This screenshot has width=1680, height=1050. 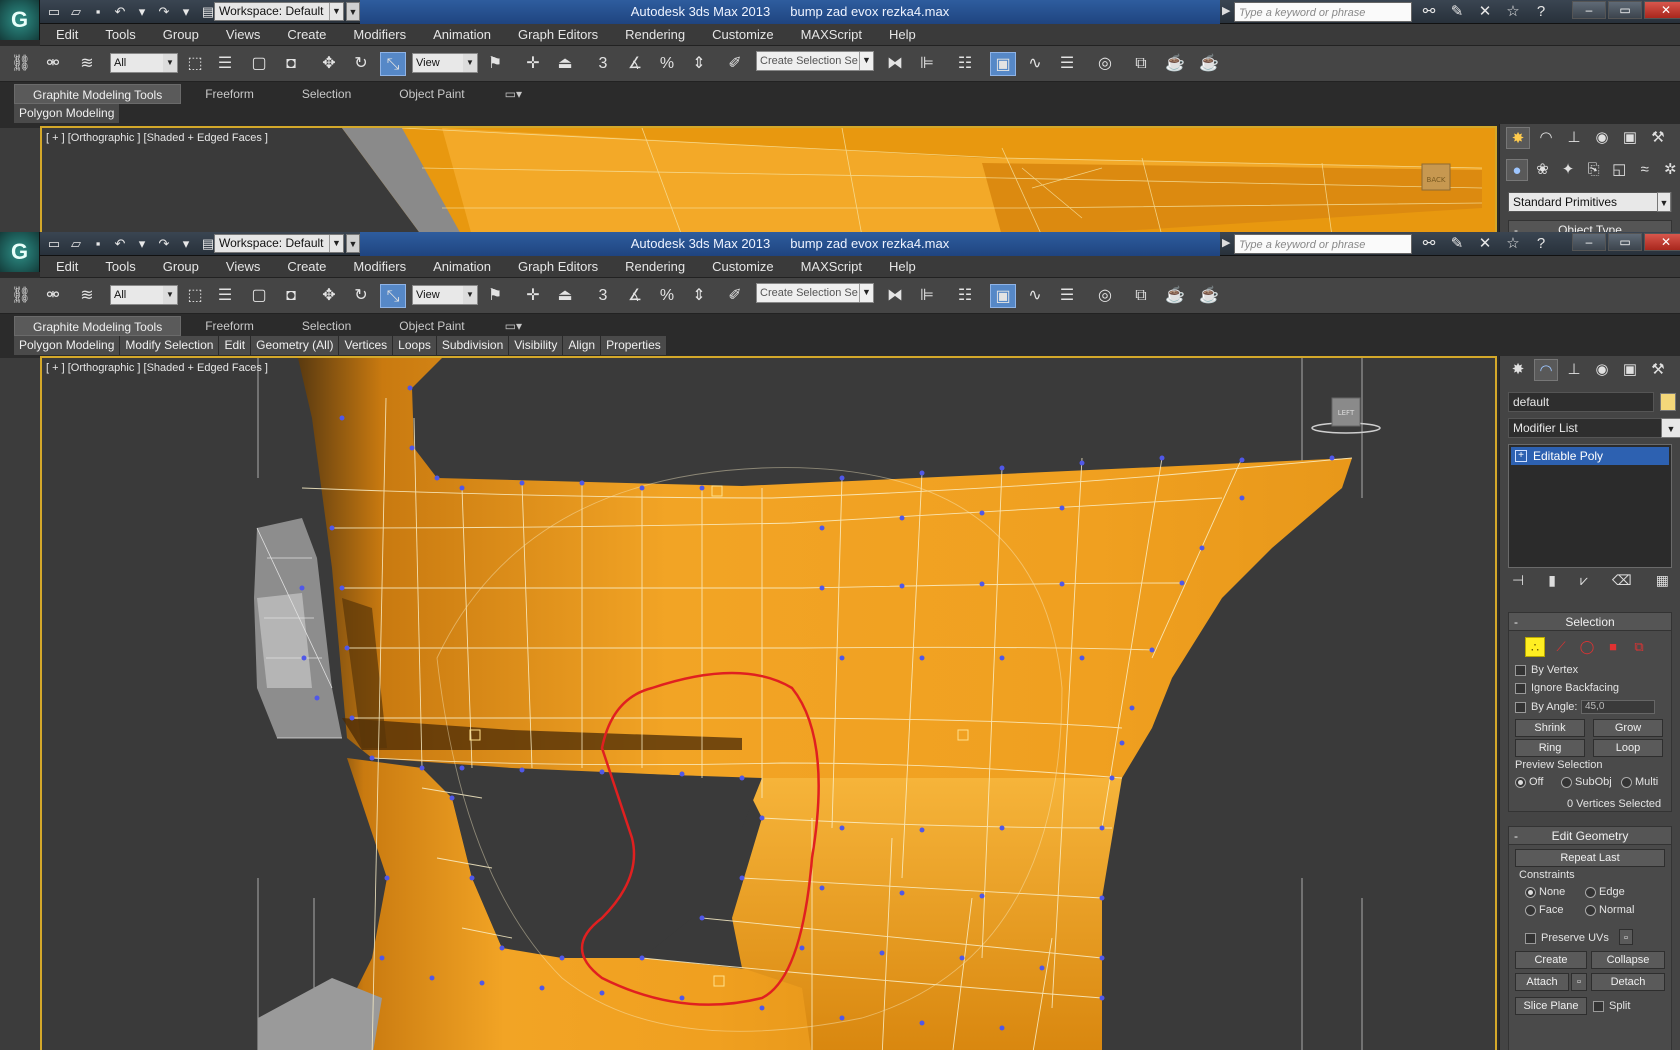 I want to click on panel-subdivision: Subdivision, so click(x=473, y=345).